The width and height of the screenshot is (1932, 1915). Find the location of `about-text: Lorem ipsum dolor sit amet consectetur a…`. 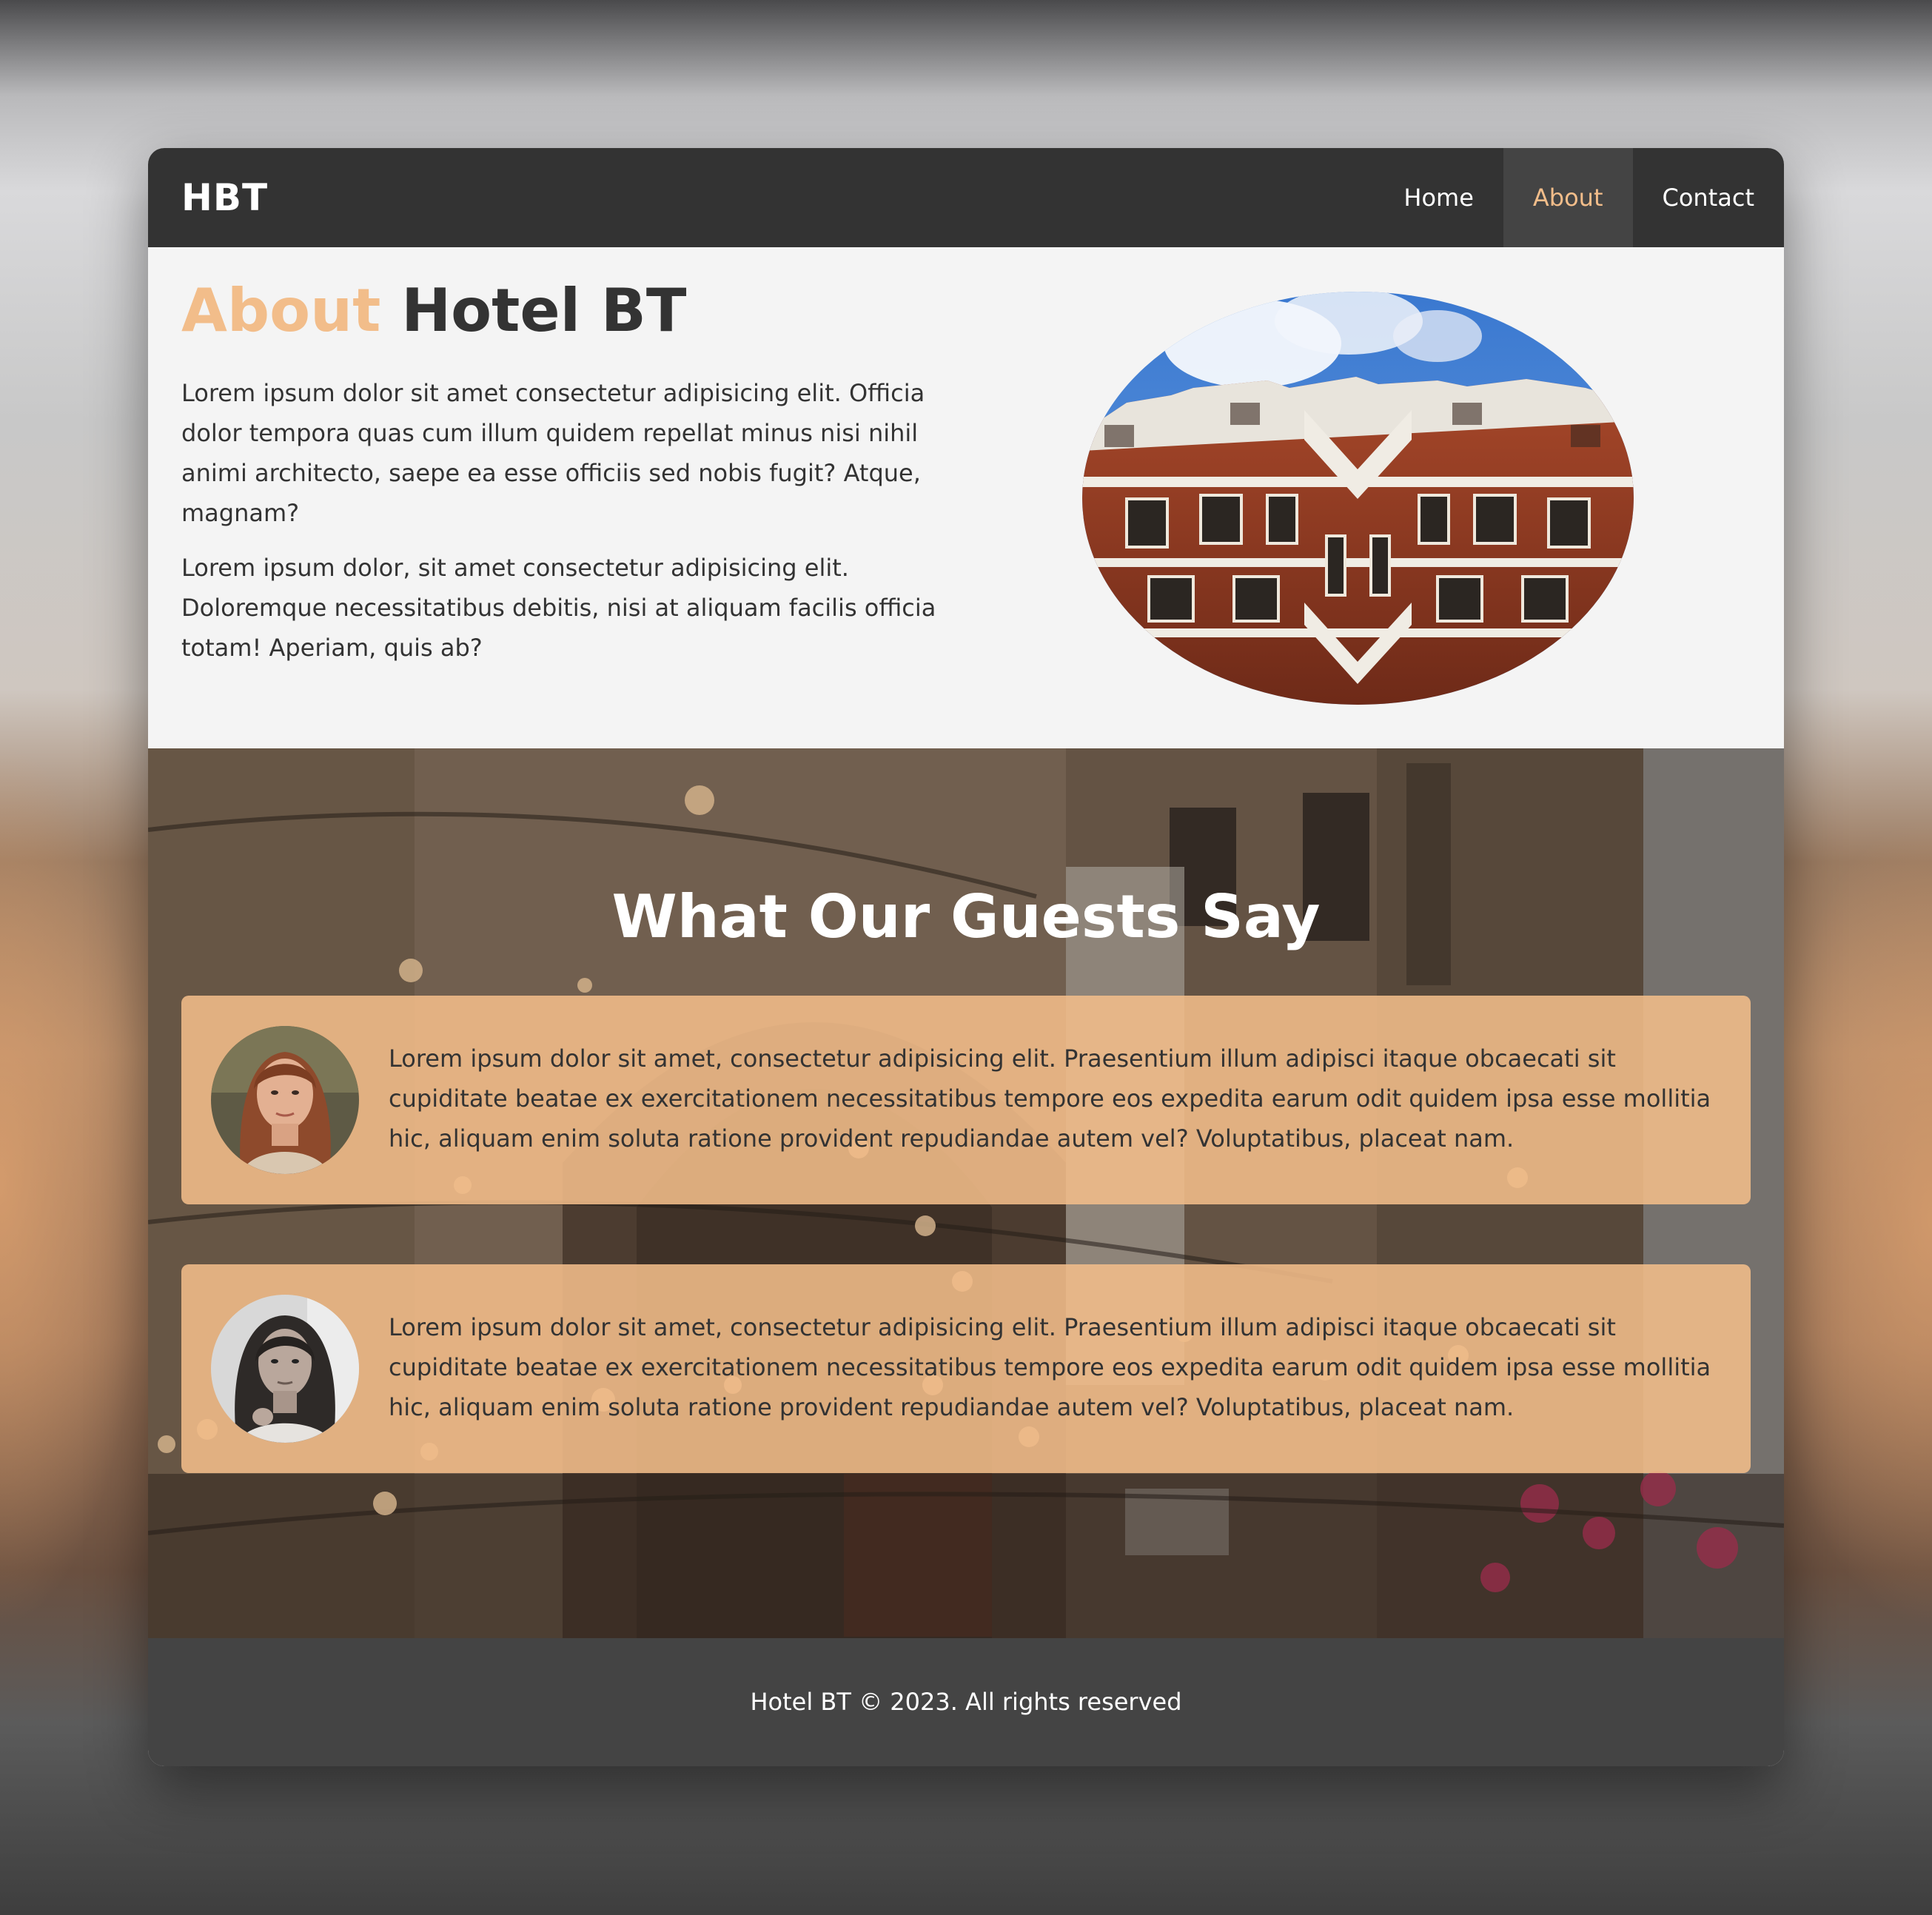

about-text: Lorem ipsum dolor sit amet consectetur a… is located at coordinates (570, 528).